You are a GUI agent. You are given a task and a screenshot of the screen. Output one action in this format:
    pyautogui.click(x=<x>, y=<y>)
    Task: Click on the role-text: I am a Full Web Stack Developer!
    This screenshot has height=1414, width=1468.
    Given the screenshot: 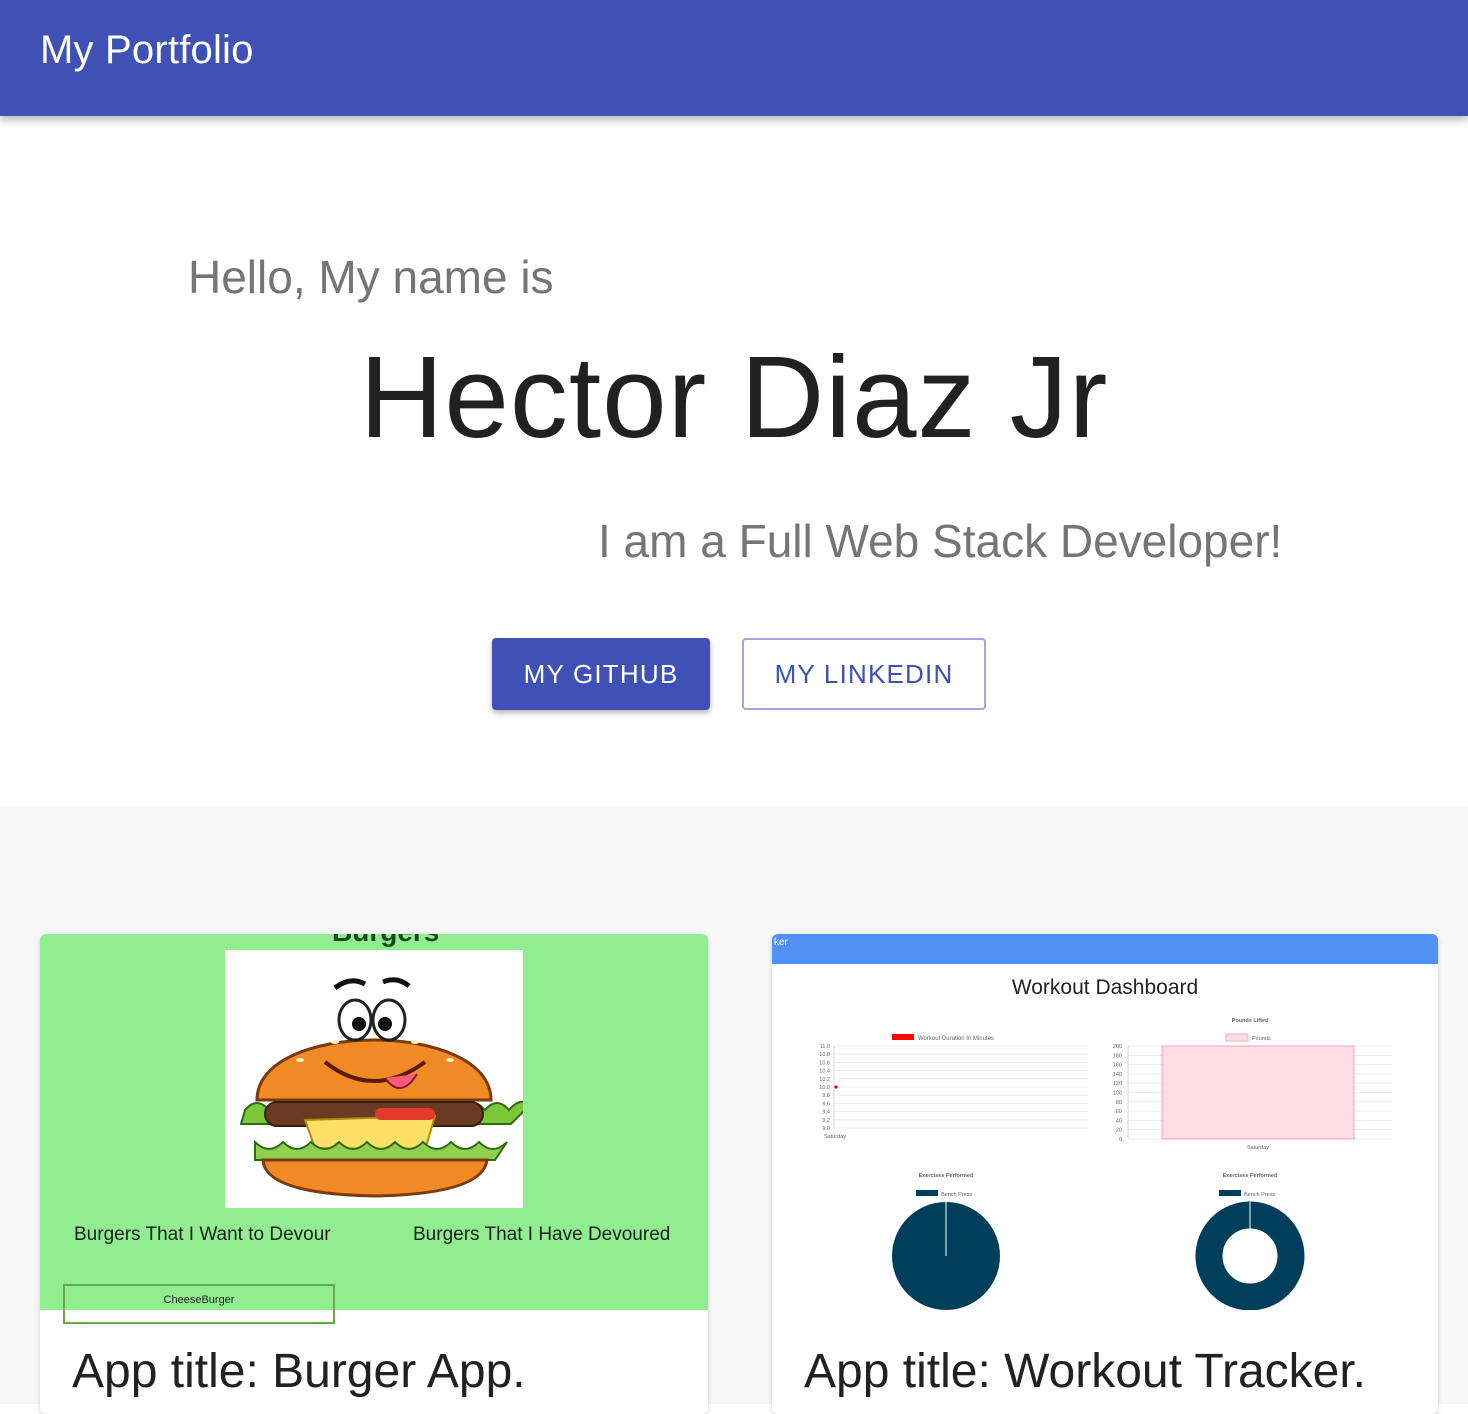 What is the action you would take?
    pyautogui.click(x=940, y=541)
    